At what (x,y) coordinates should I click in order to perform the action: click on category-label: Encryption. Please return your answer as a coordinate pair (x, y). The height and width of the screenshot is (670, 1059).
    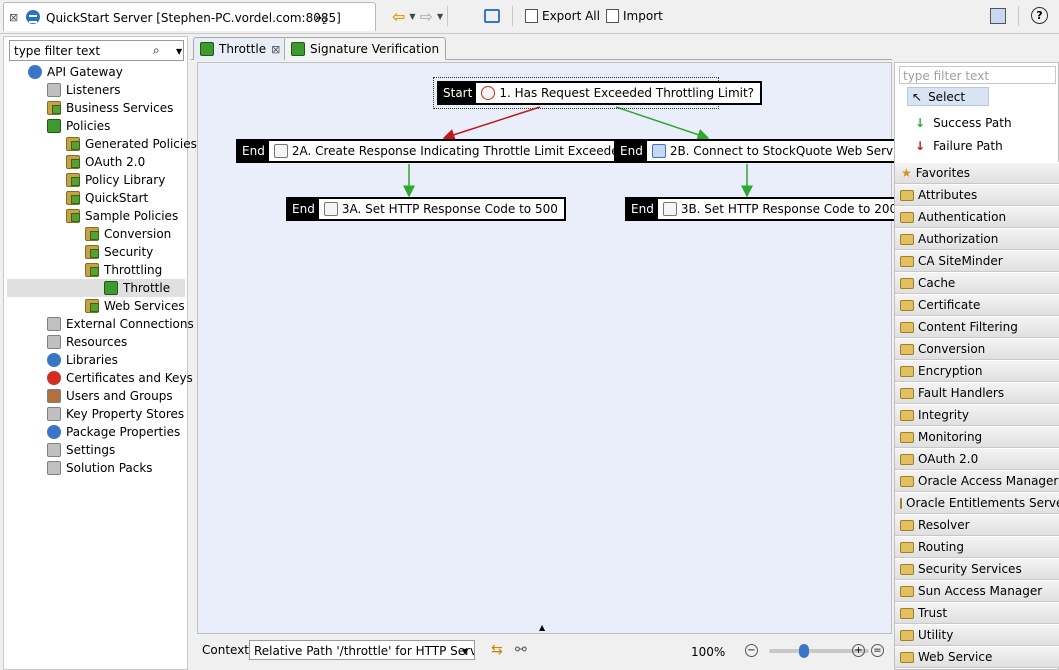
    Looking at the image, I should click on (950, 371).